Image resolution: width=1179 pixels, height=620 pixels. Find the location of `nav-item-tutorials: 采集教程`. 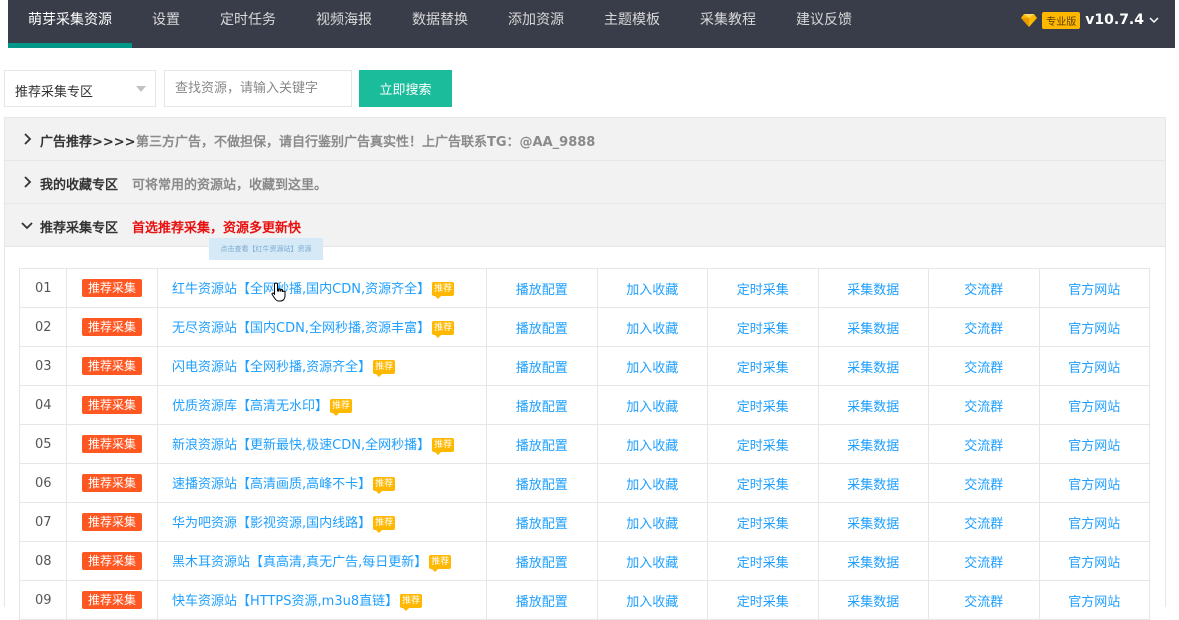

nav-item-tutorials: 采集教程 is located at coordinates (728, 24).